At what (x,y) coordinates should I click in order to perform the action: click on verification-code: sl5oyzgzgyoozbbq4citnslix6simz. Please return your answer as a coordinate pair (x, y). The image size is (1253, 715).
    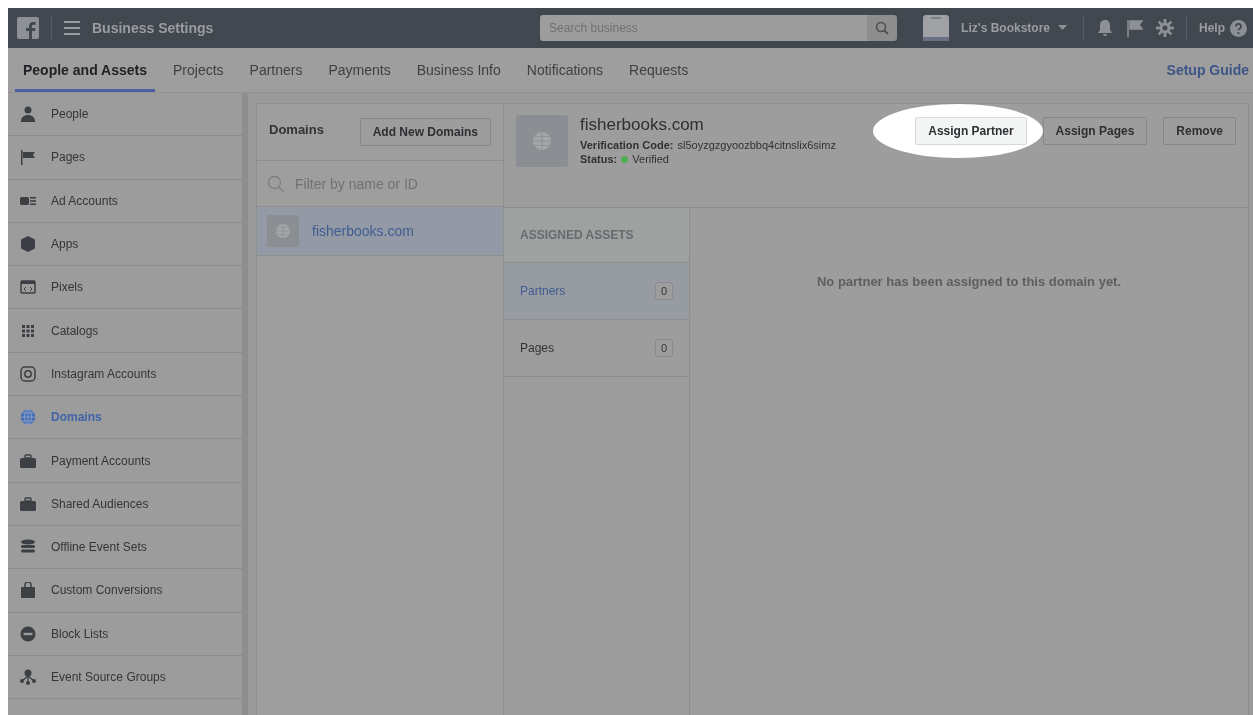
    Looking at the image, I should click on (756, 145).